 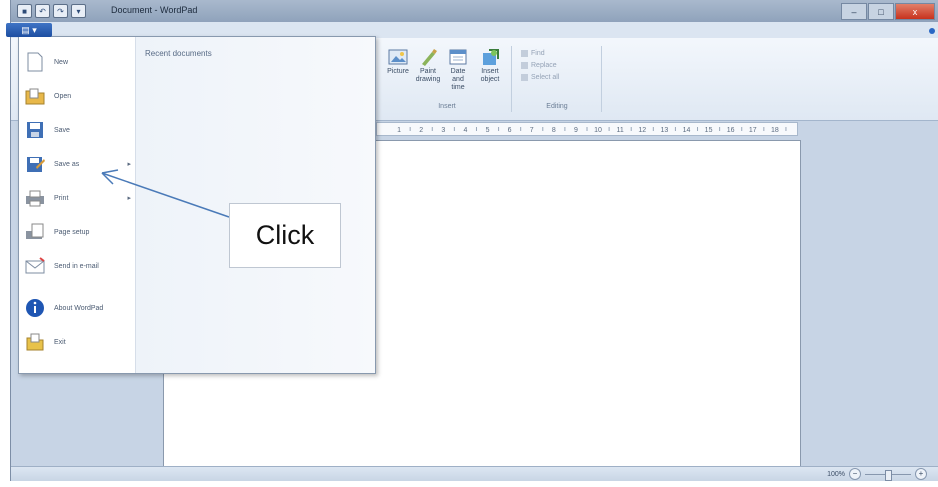 I want to click on open-folder-icon, so click(x=35, y=96).